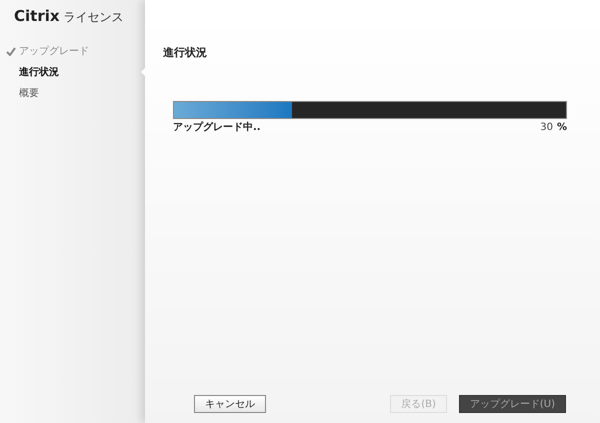 The width and height of the screenshot is (600, 423). I want to click on percent-sign: %, so click(561, 127).